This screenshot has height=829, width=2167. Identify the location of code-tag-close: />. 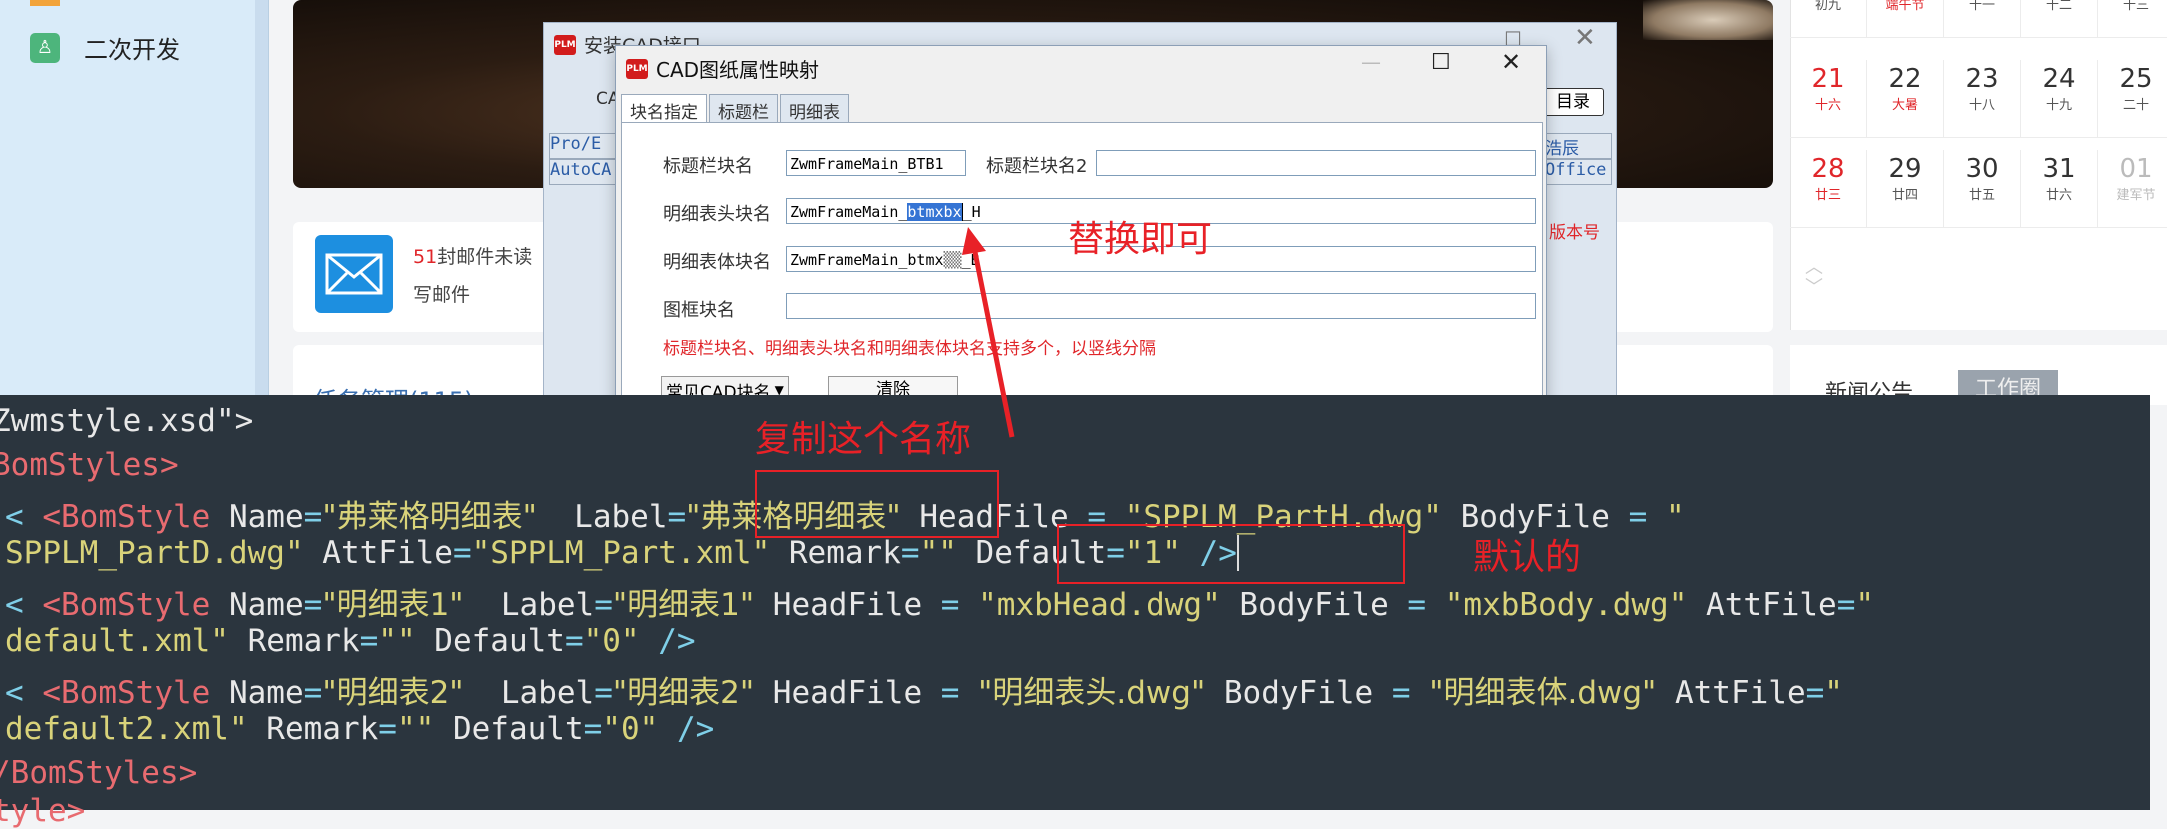
(667, 641).